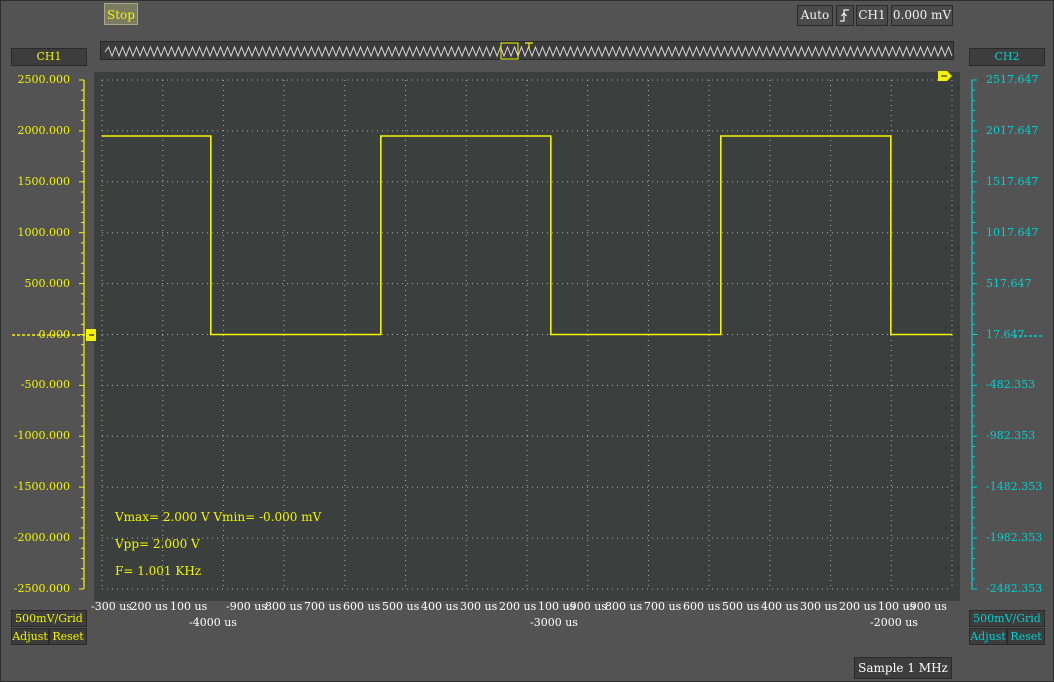 The image size is (1054, 682). What do you see at coordinates (41, 588) in the screenshot?
I see `scale-label: -2500.000` at bounding box center [41, 588].